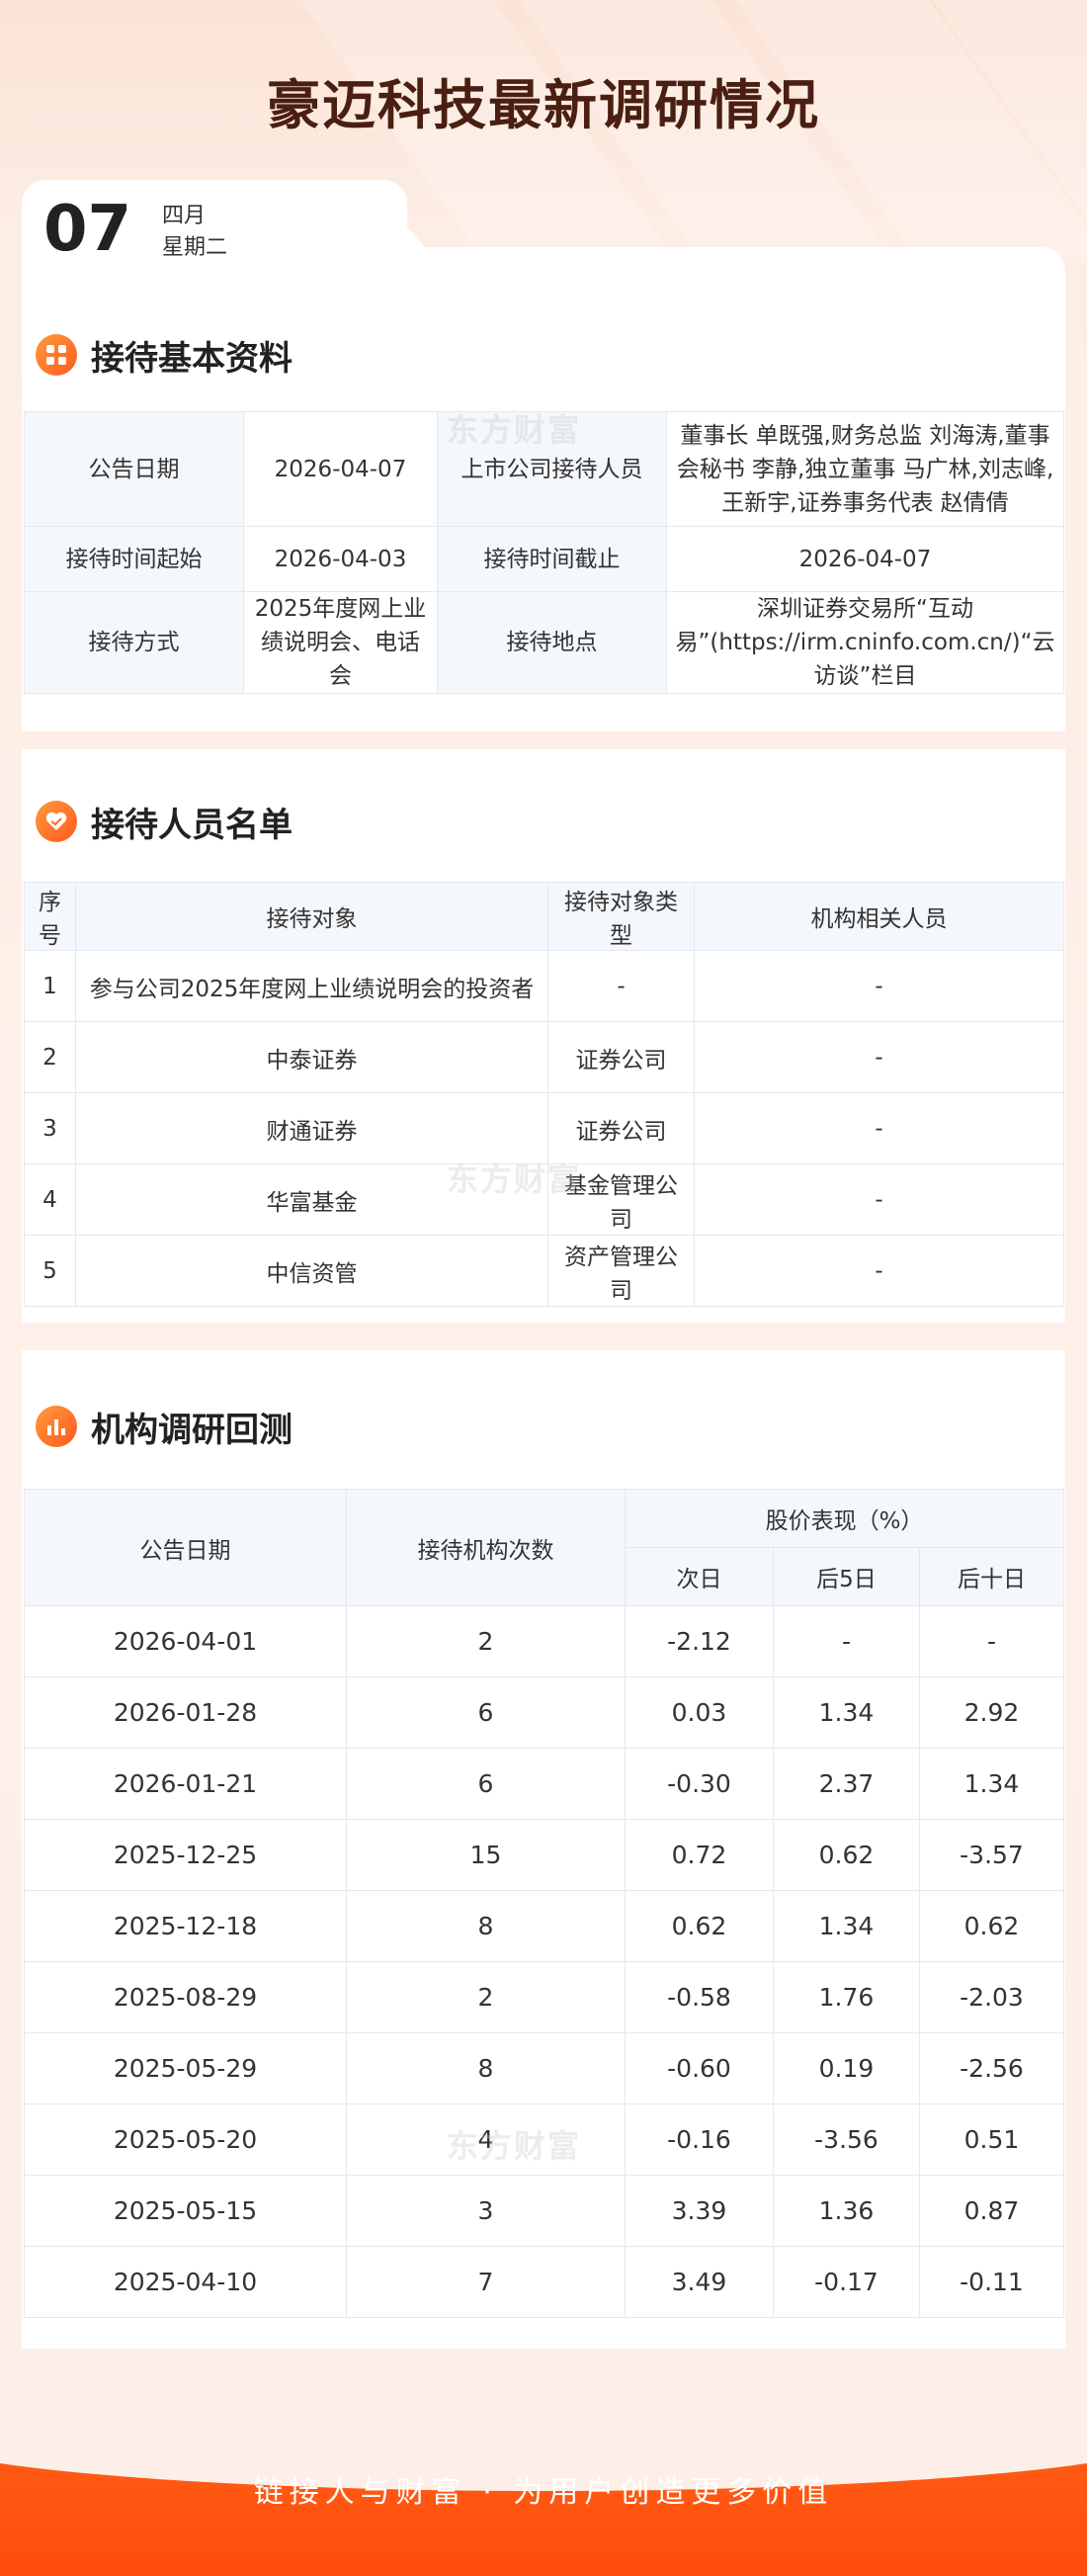 The image size is (1087, 2576). I want to click on table-cell: 中信资管, so click(311, 1271).